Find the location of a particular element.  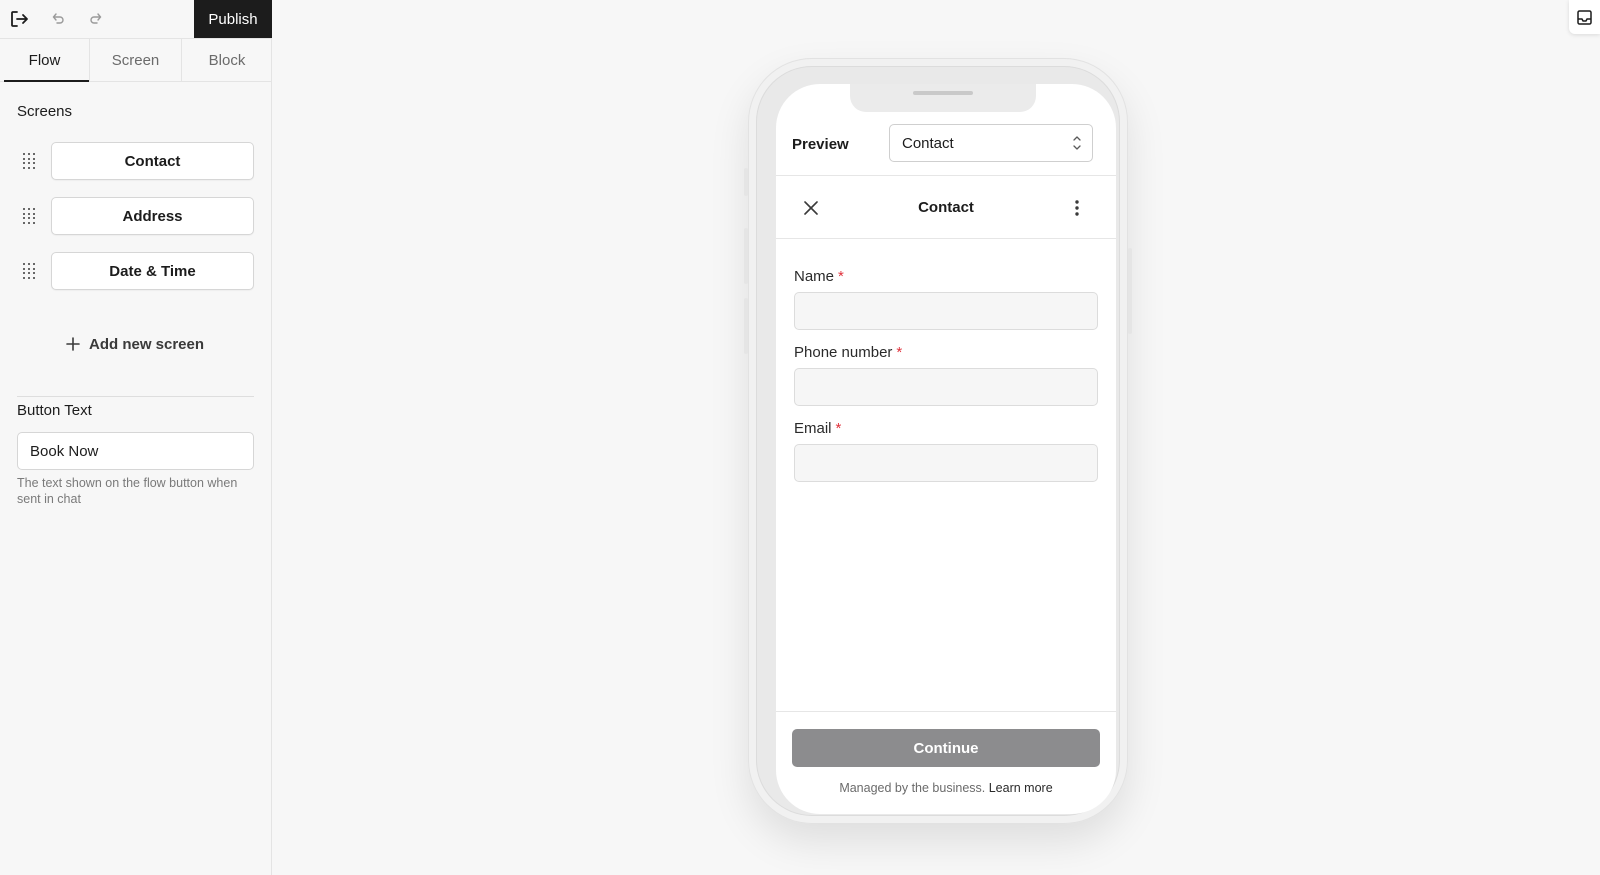

screen-row-contact: Contact is located at coordinates (136, 161).